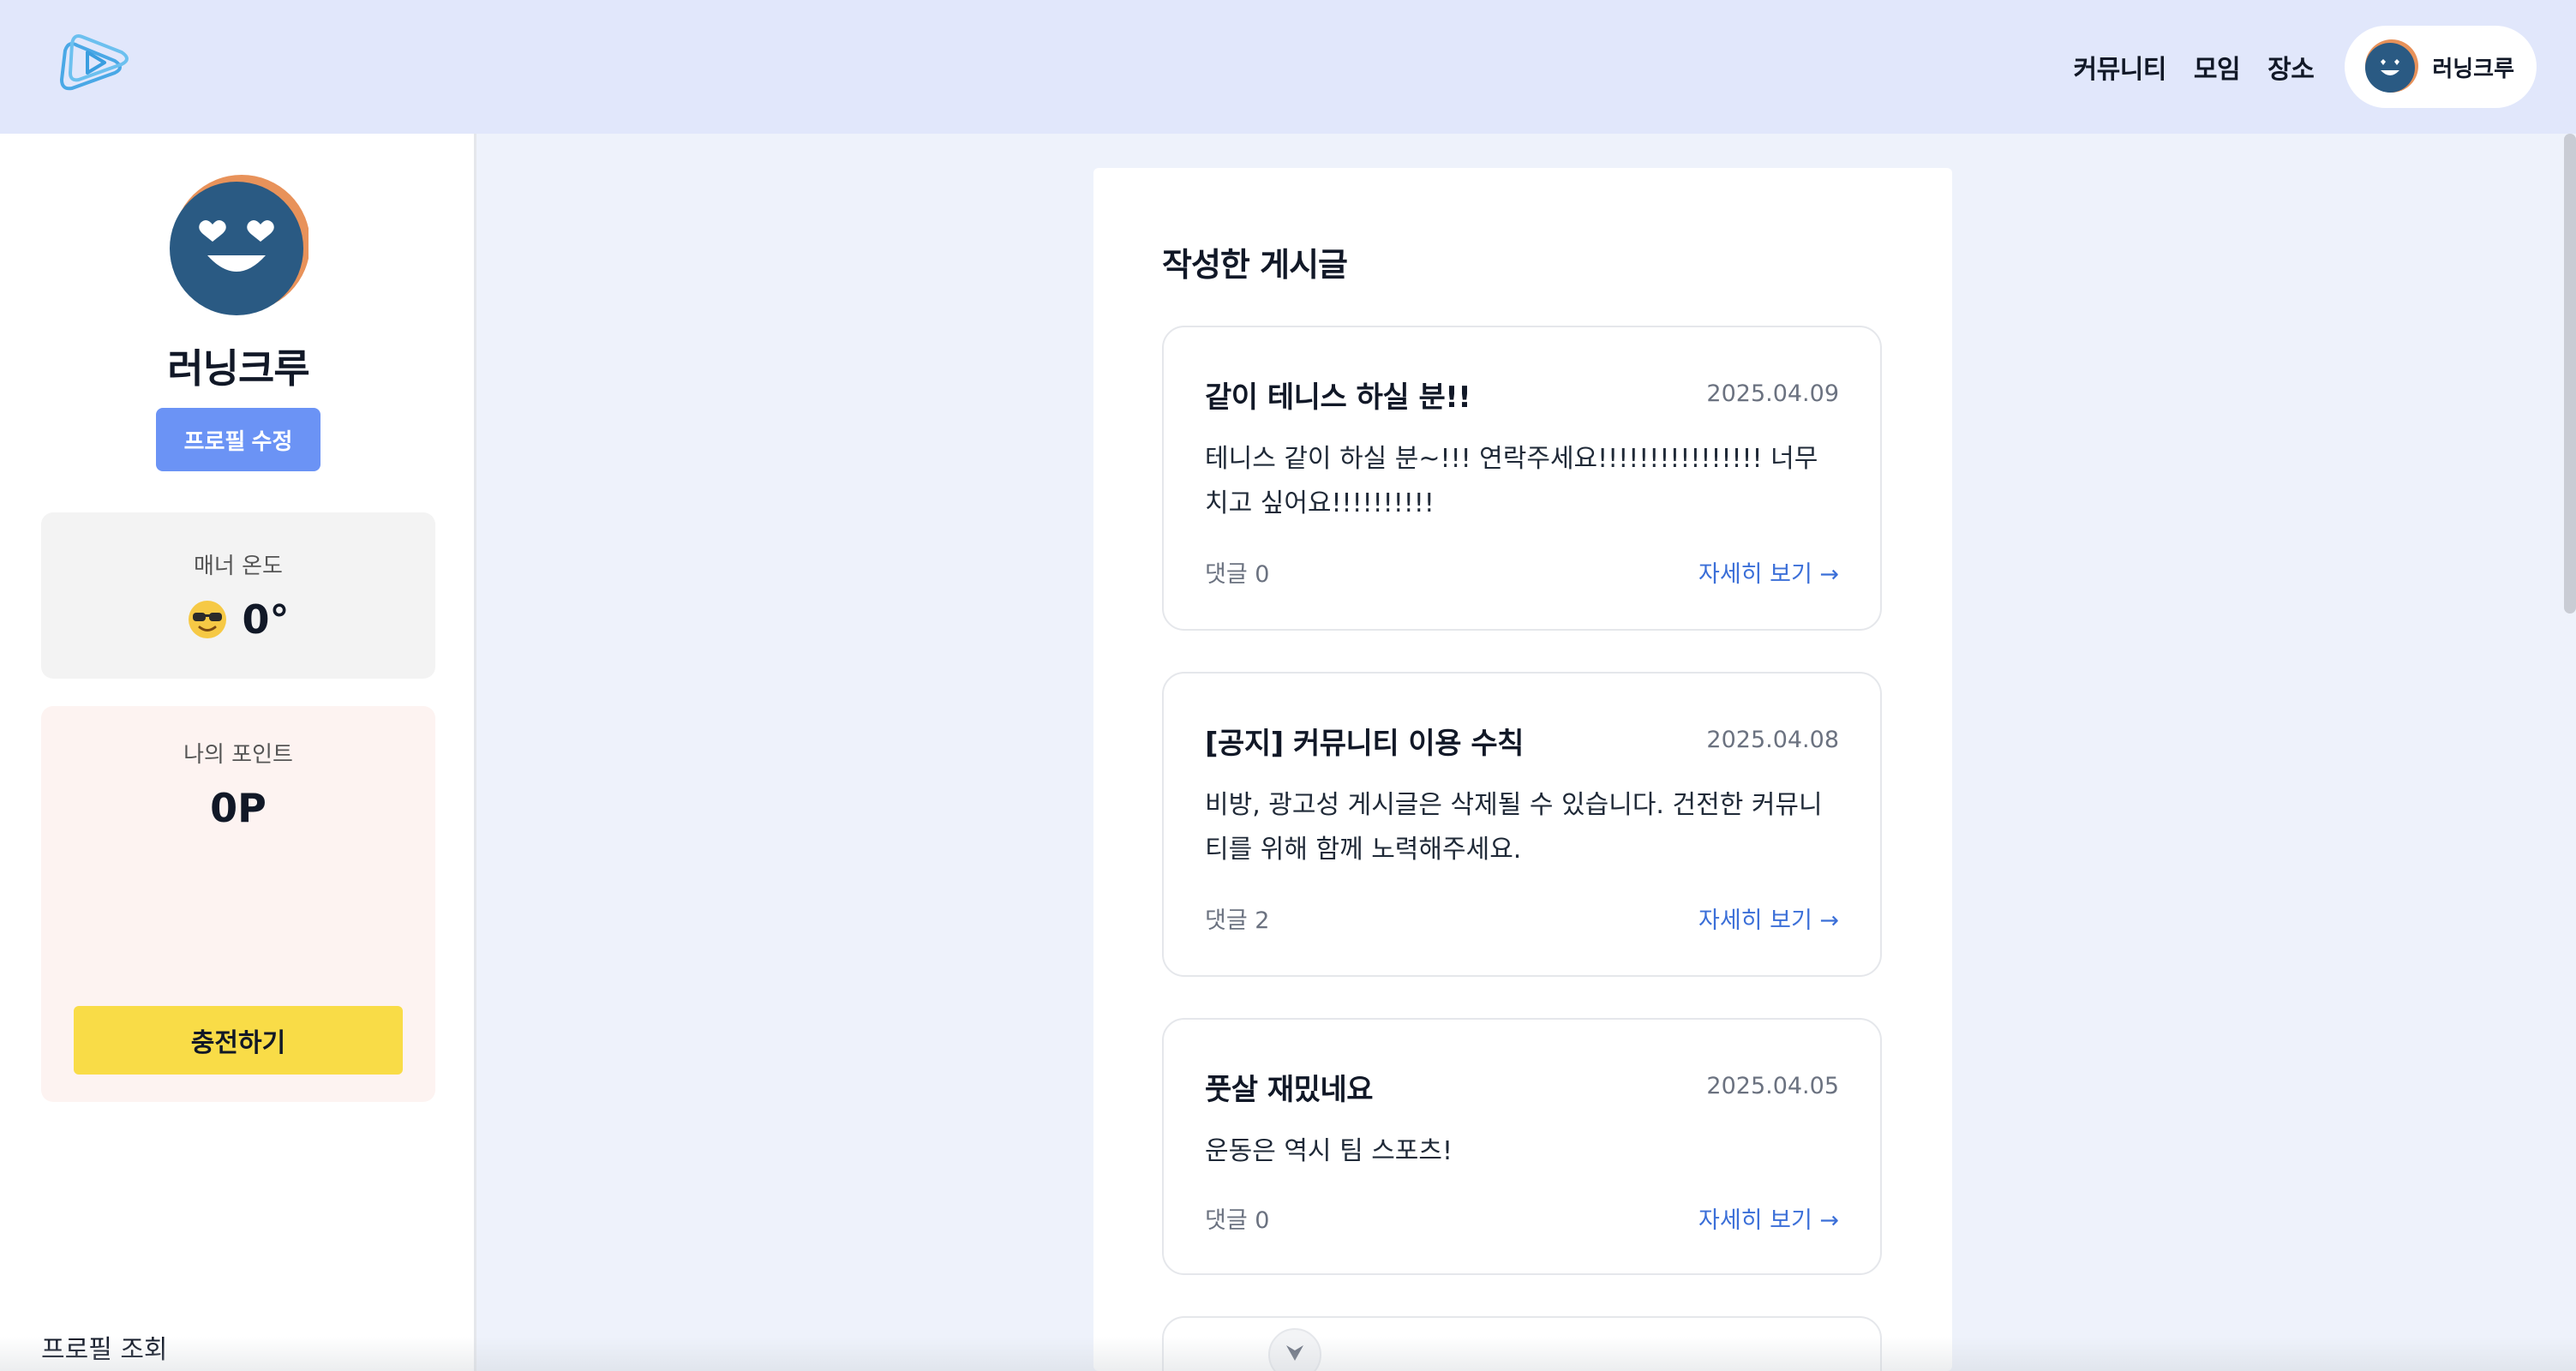 This screenshot has width=2576, height=1371. What do you see at coordinates (266, 620) in the screenshot?
I see `manner-value: 0°` at bounding box center [266, 620].